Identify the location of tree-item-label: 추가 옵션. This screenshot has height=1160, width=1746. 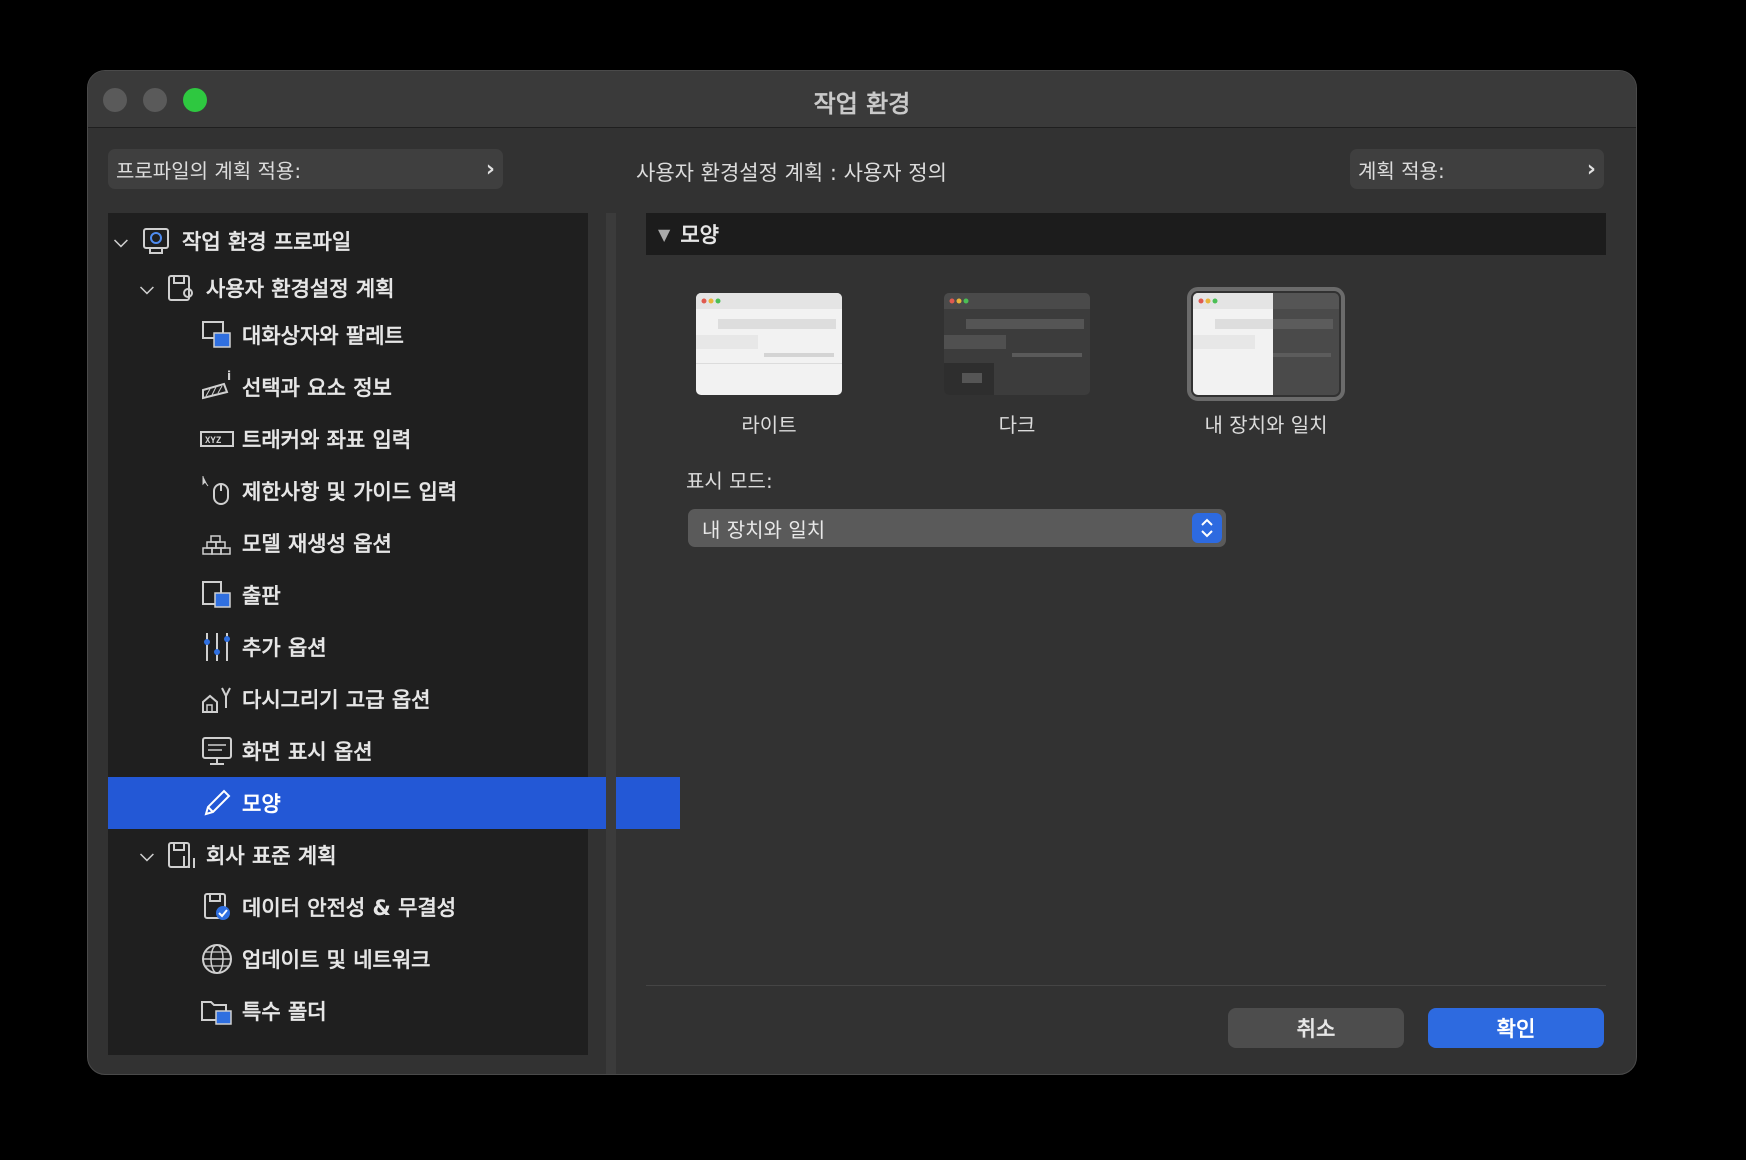
(284, 648).